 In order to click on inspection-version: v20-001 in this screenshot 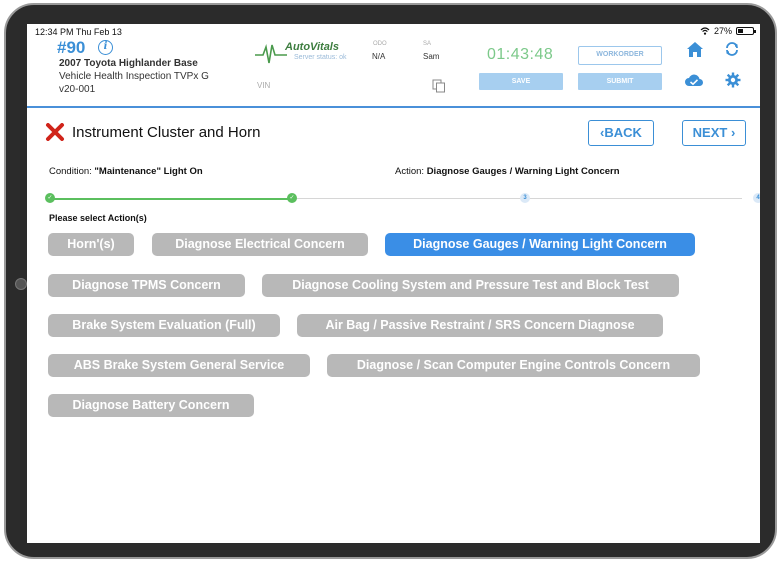, I will do `click(77, 89)`.